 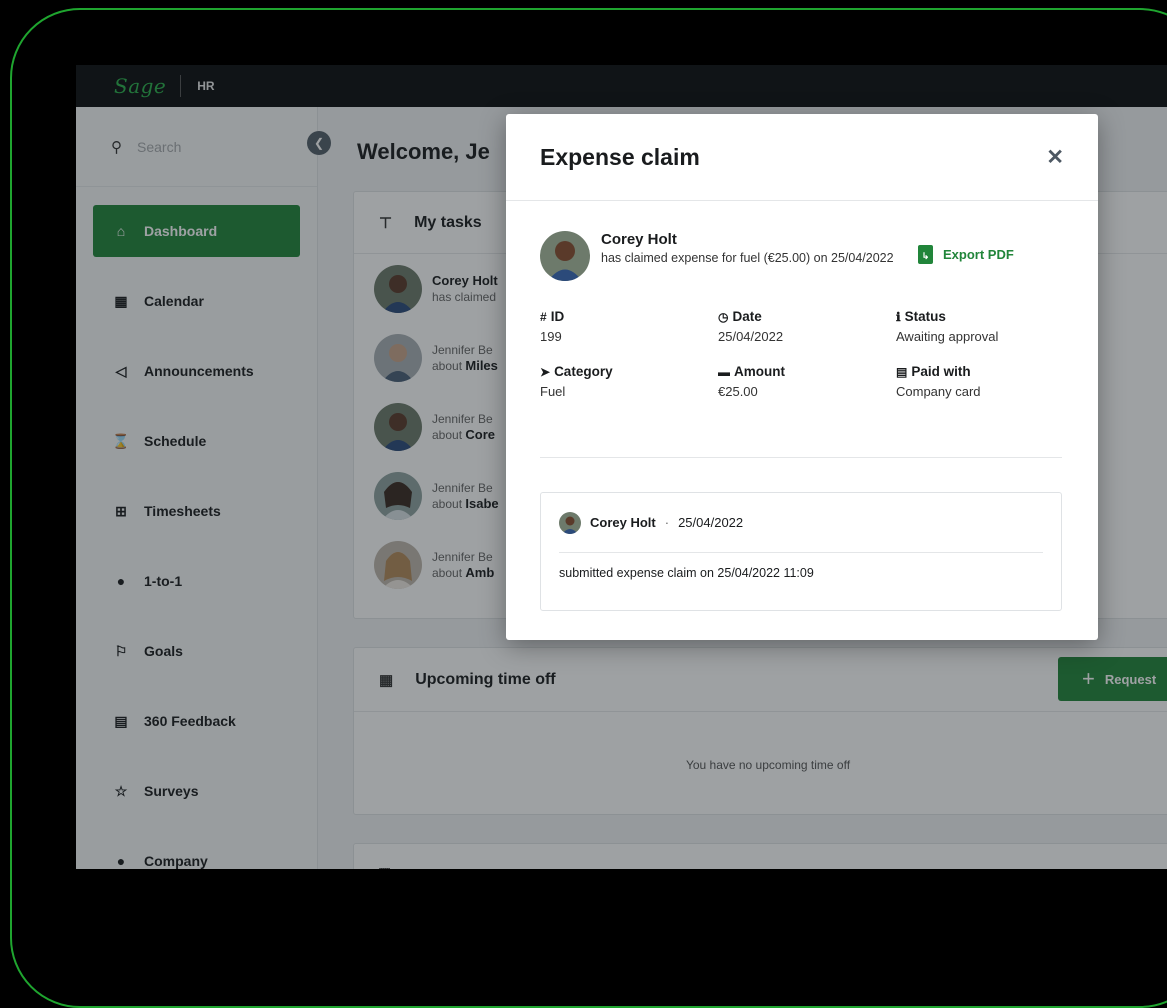 I want to click on history-author: Corey Holt, so click(x=623, y=522).